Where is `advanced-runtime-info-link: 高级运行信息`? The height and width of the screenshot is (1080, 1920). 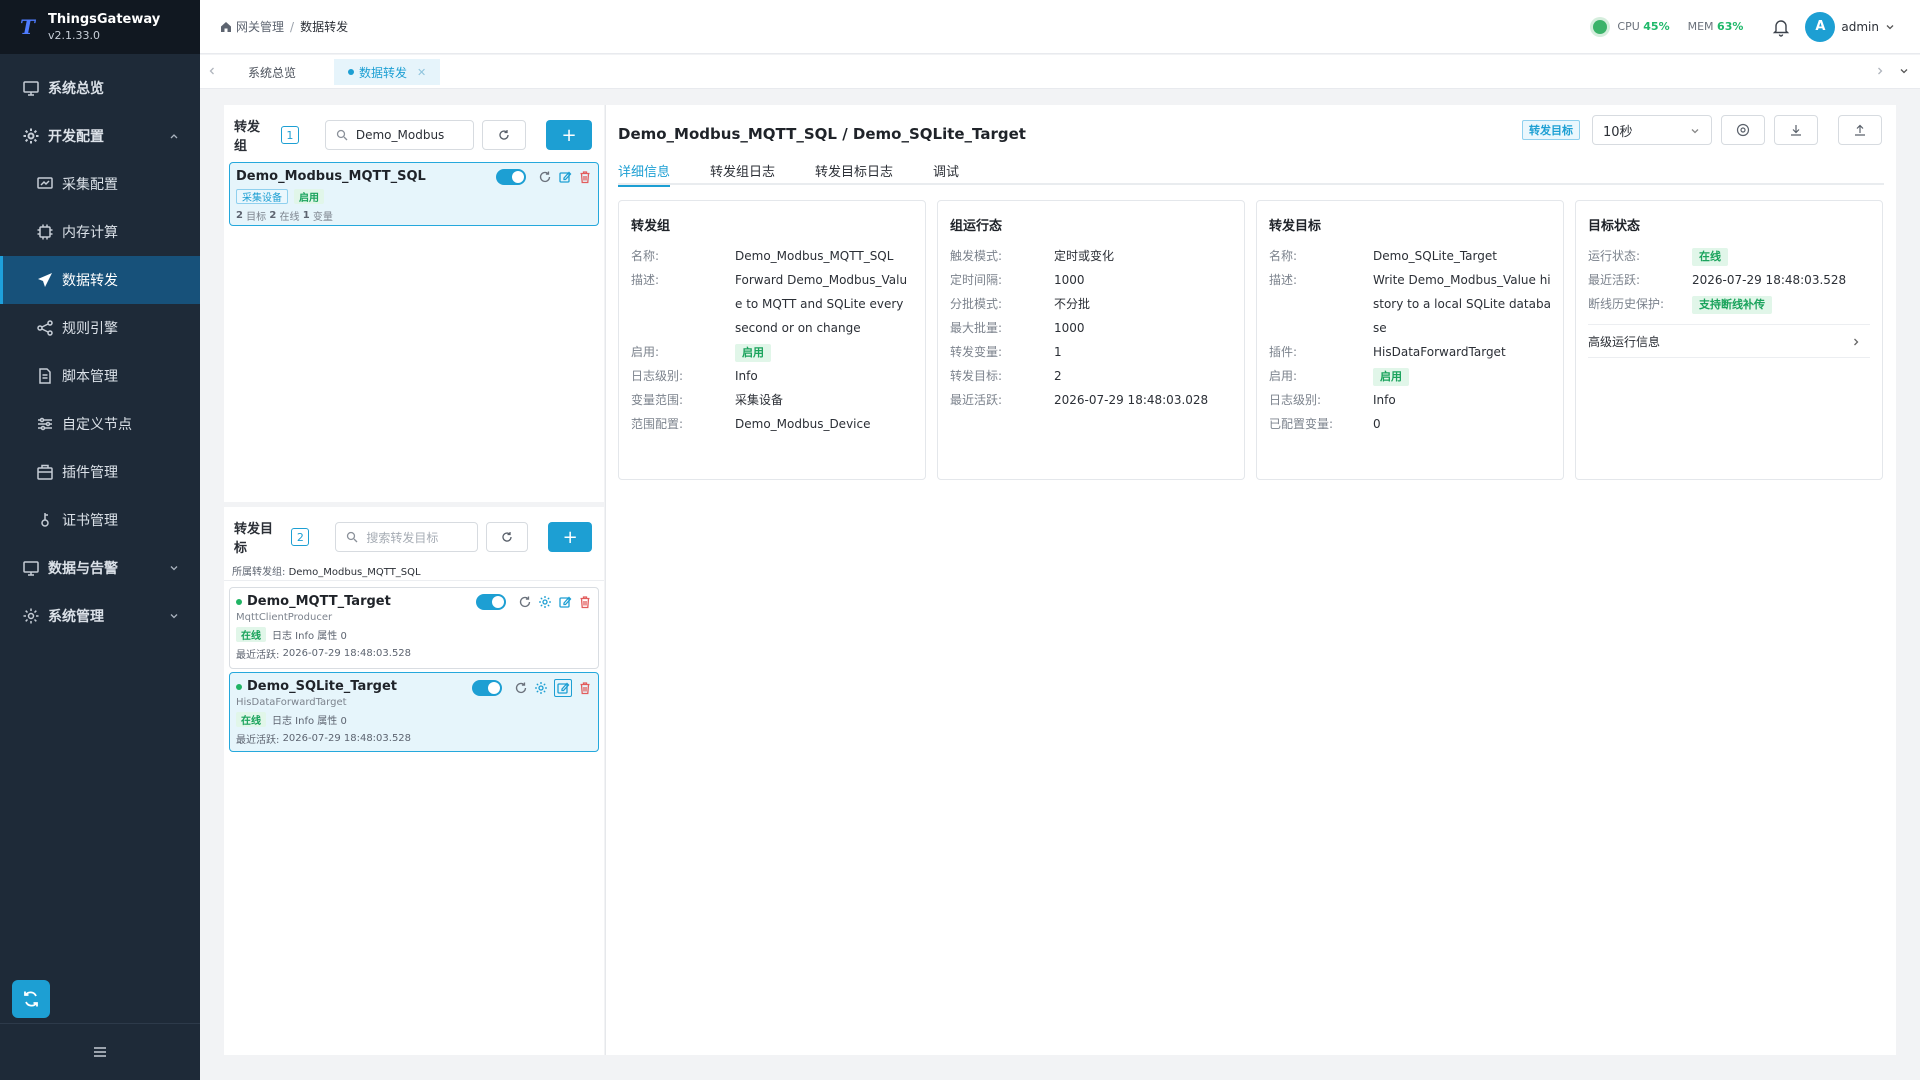 advanced-runtime-info-link: 高级运行信息 is located at coordinates (1729, 341).